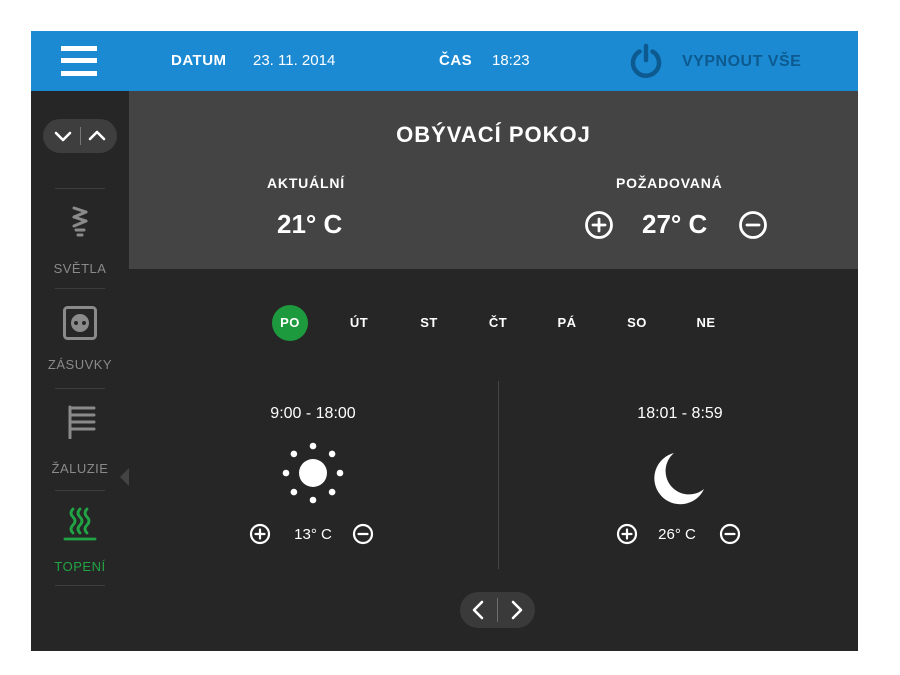 Image resolution: width=900 pixels, height=675 pixels. Describe the element at coordinates (497, 610) in the screenshot. I see `slot-pager` at that location.